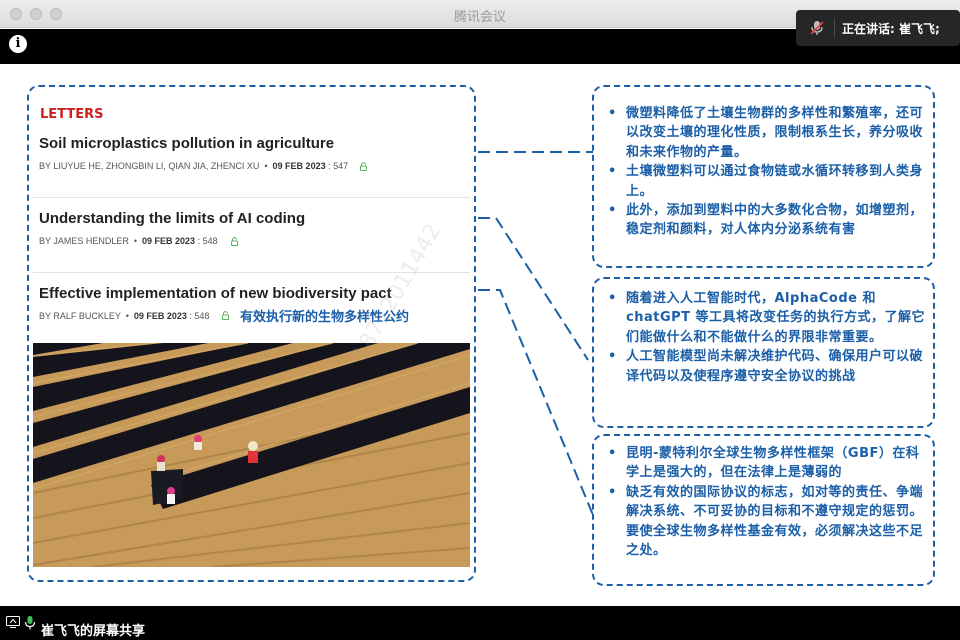  What do you see at coordinates (536, 333) in the screenshot?
I see `connector-lines` at bounding box center [536, 333].